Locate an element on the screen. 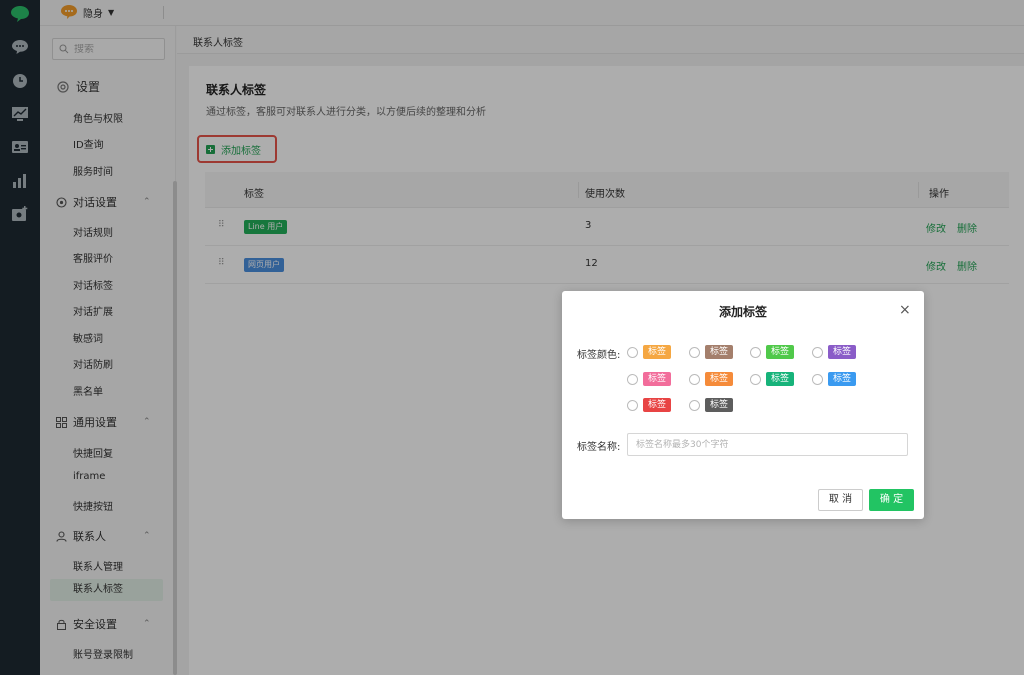 The image size is (1024, 675). color-option-blue: 标签 is located at coordinates (834, 379).